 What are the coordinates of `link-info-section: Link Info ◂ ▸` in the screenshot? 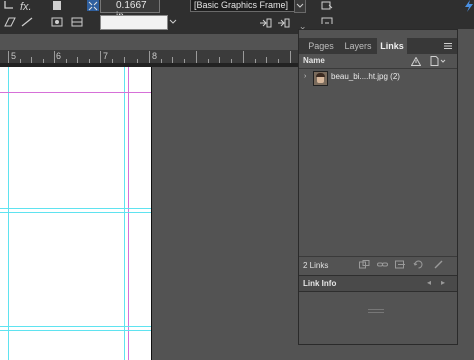 It's located at (378, 283).